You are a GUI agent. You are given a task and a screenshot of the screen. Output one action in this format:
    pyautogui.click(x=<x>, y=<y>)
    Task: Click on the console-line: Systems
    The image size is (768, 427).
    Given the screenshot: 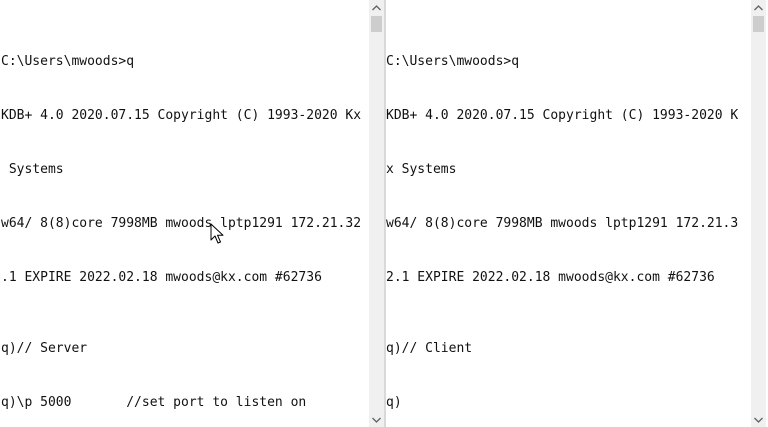 What is the action you would take?
    pyautogui.click(x=32, y=169)
    